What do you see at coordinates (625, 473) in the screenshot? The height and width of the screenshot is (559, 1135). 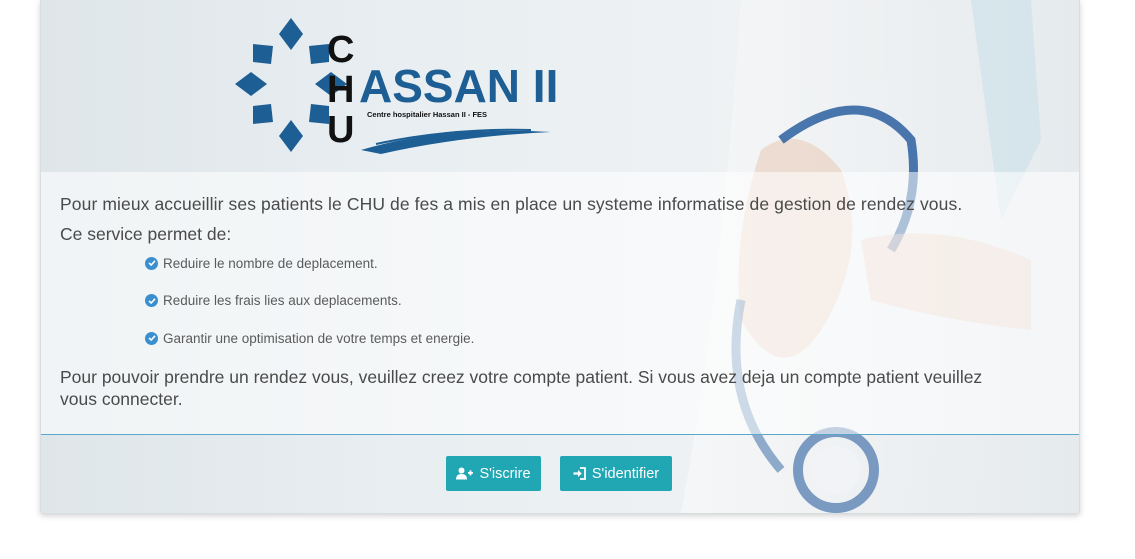 I see `login-label: S'identifier` at bounding box center [625, 473].